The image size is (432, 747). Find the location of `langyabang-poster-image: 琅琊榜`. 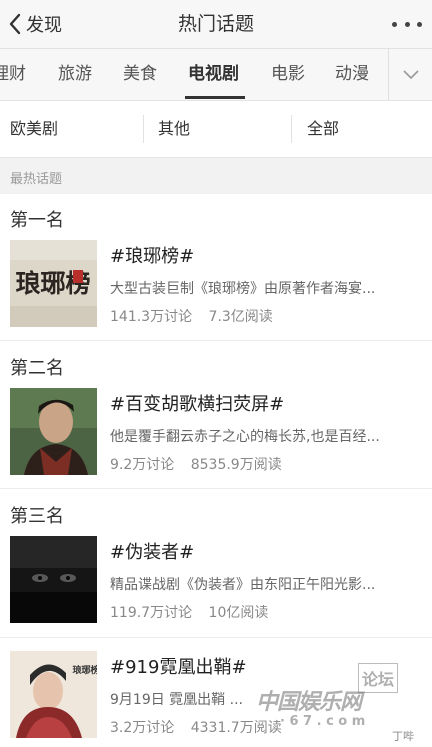

langyabang-poster-image: 琅琊榜 is located at coordinates (53, 283).